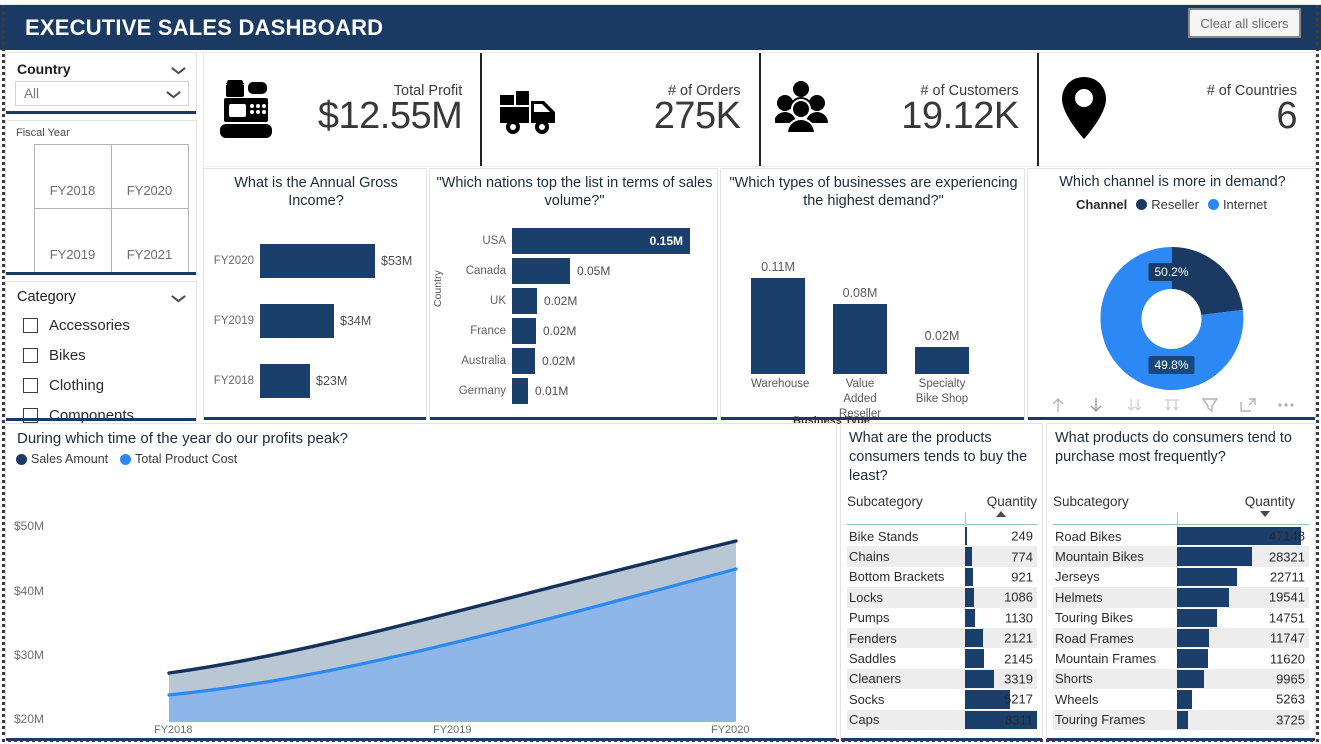 The image size is (1321, 744). Describe the element at coordinates (869, 557) in the screenshot. I see `cell-subcategory: Chains` at that location.